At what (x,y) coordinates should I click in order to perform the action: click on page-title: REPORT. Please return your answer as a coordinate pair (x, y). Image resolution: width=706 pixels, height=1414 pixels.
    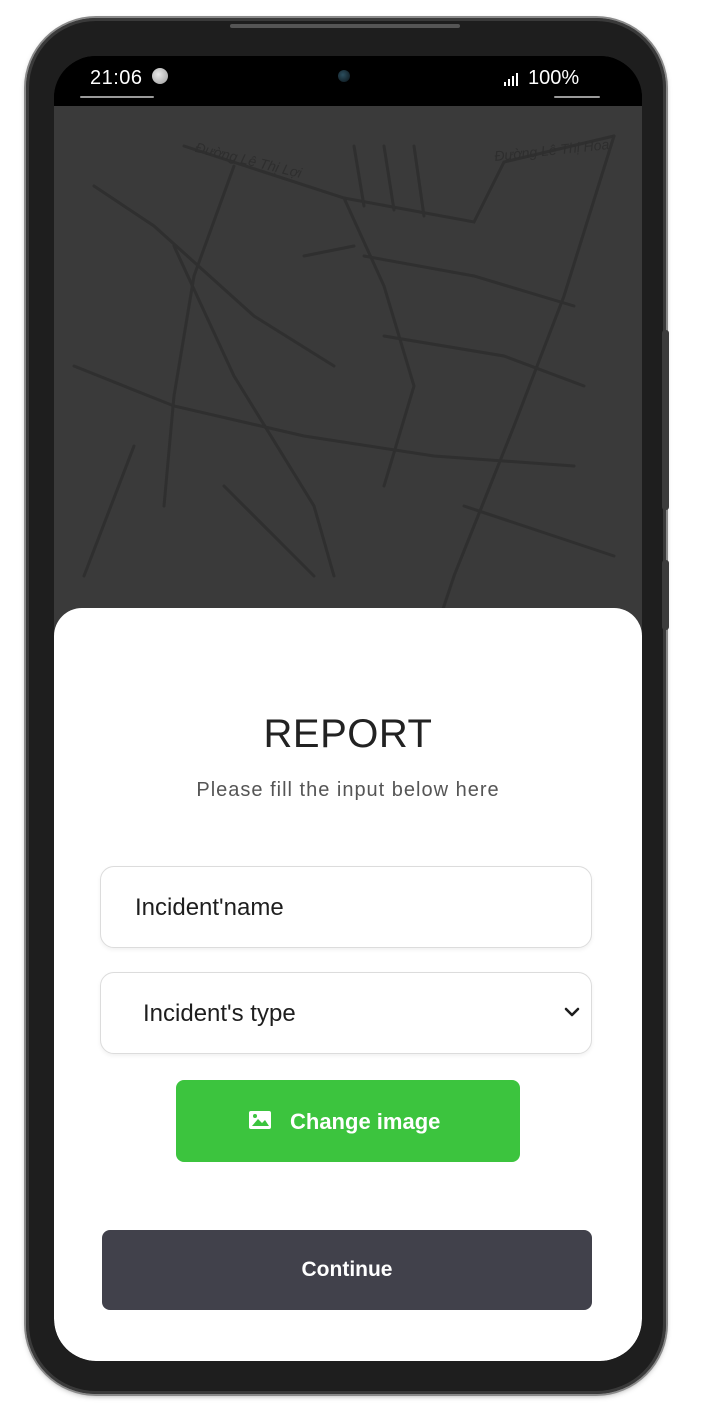
    Looking at the image, I should click on (348, 734).